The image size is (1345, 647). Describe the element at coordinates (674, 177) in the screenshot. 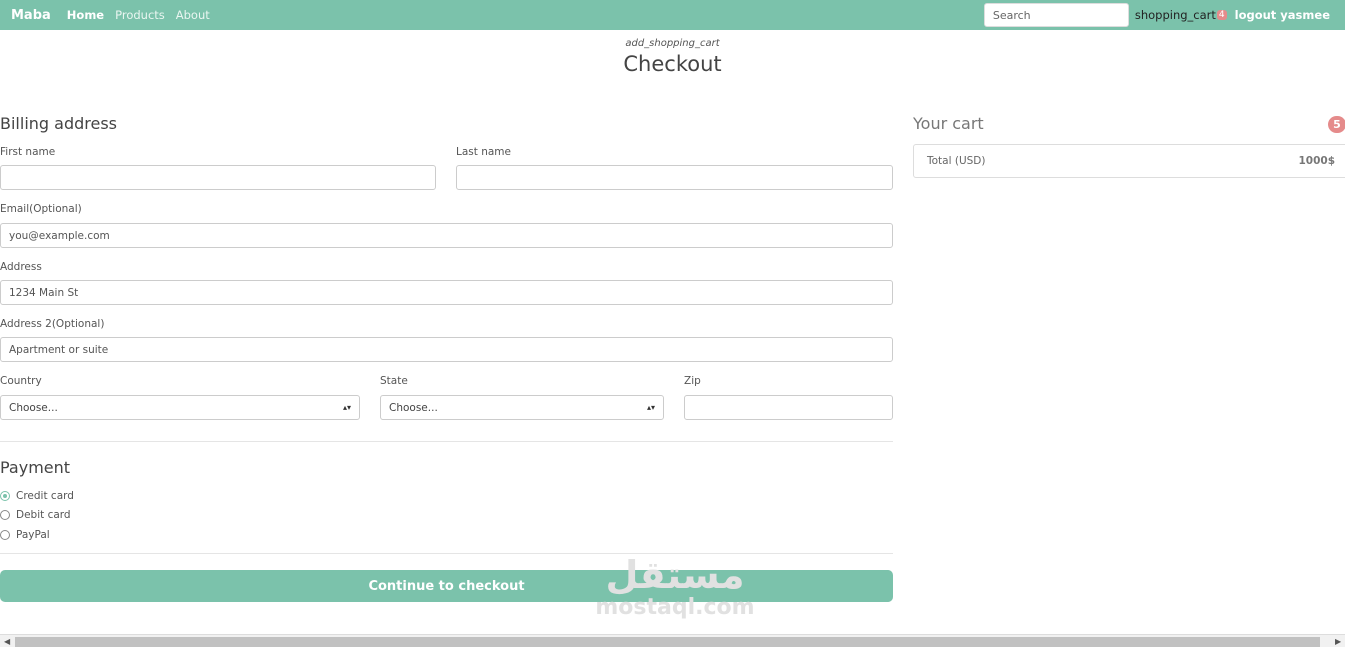

I see `last-name-field` at that location.